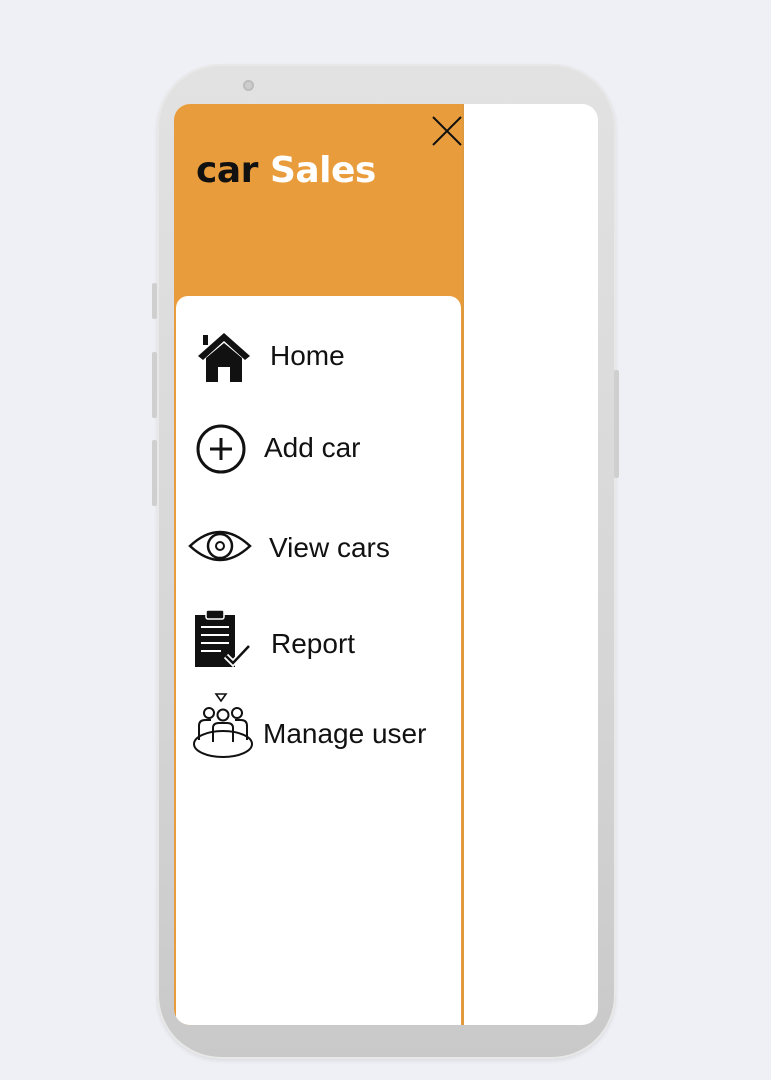 Image resolution: width=771 pixels, height=1080 pixels. Describe the element at coordinates (220, 546) in the screenshot. I see `eye-icon` at that location.